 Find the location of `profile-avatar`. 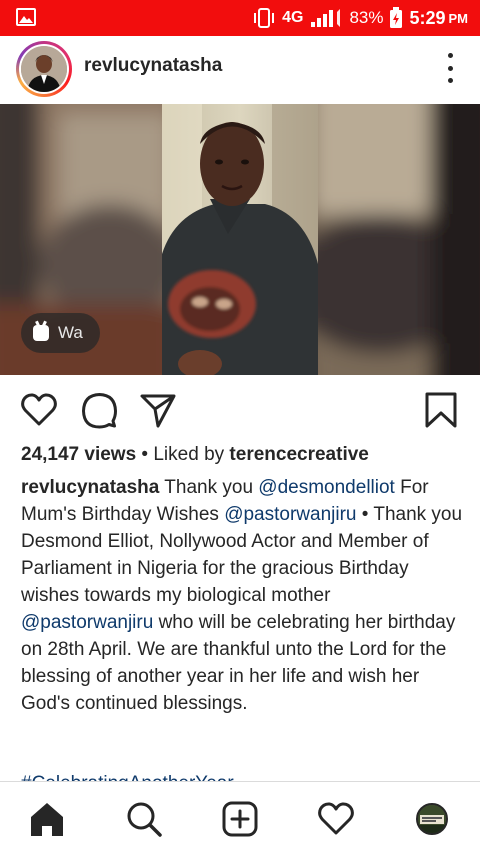

profile-avatar is located at coordinates (432, 819).